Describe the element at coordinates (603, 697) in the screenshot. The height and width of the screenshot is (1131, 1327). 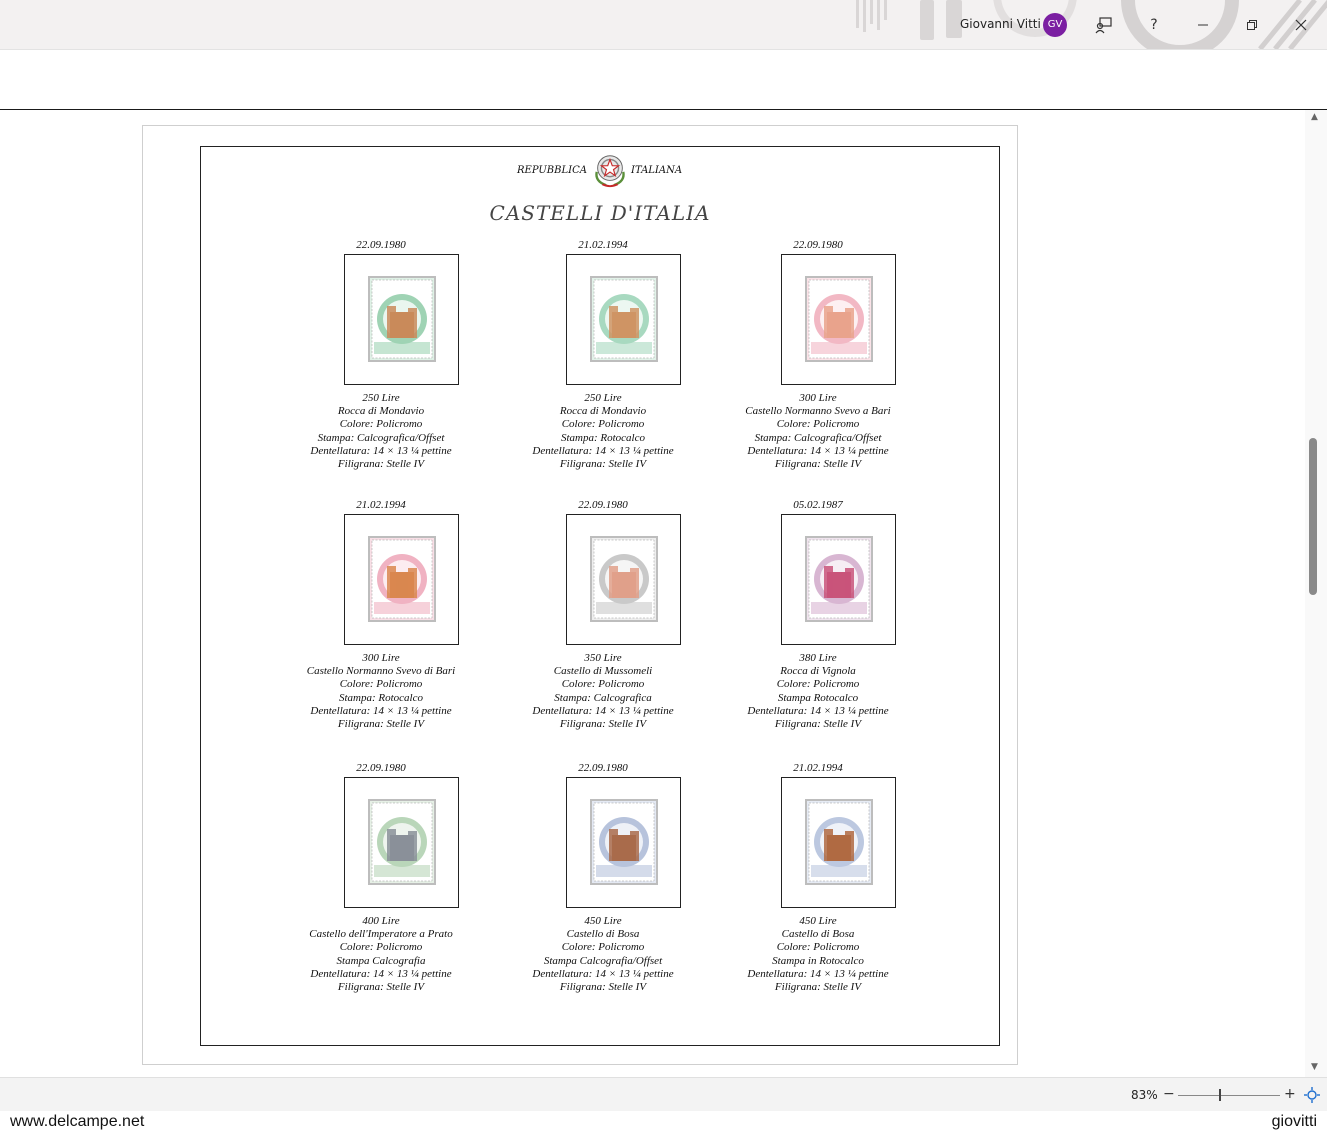
I see `stamp-description-line: Stampa: Calcografica` at that location.